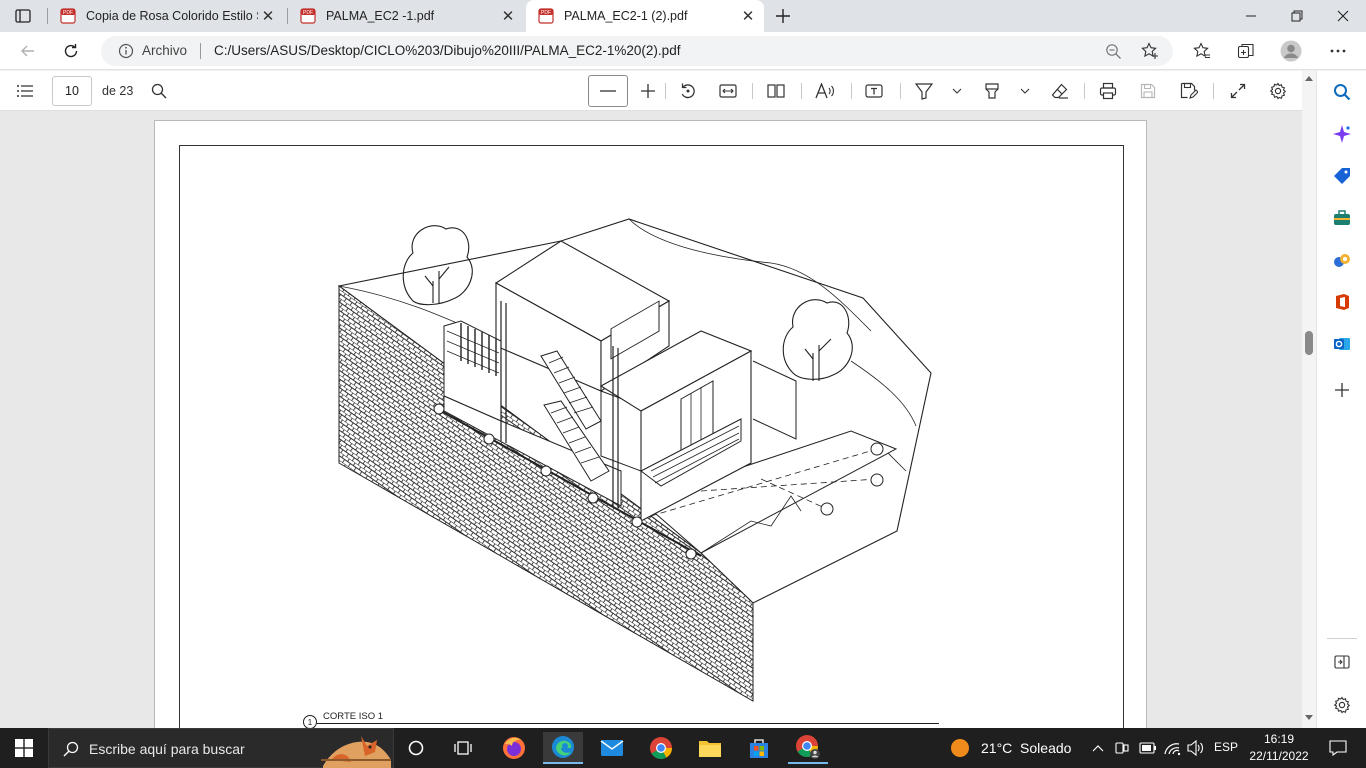 The image size is (1366, 768). I want to click on task-view-button, so click(463, 748).